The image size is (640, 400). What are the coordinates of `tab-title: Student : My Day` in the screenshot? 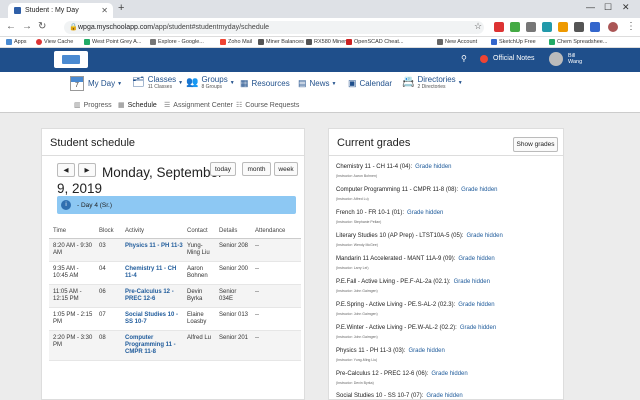 It's located at (52, 10).